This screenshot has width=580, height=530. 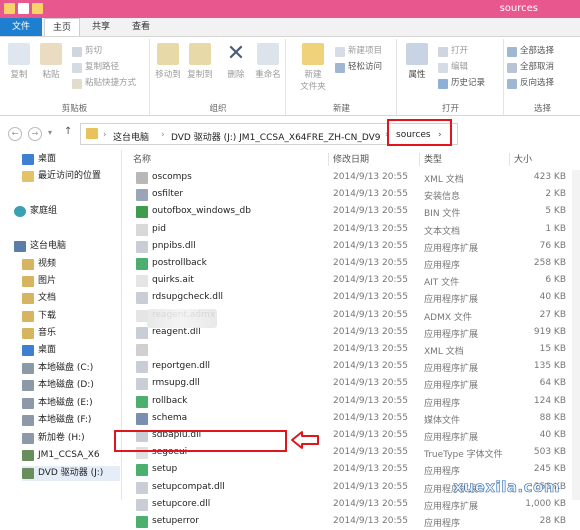 I want to click on history-button: 历史记录, so click(x=461, y=83).